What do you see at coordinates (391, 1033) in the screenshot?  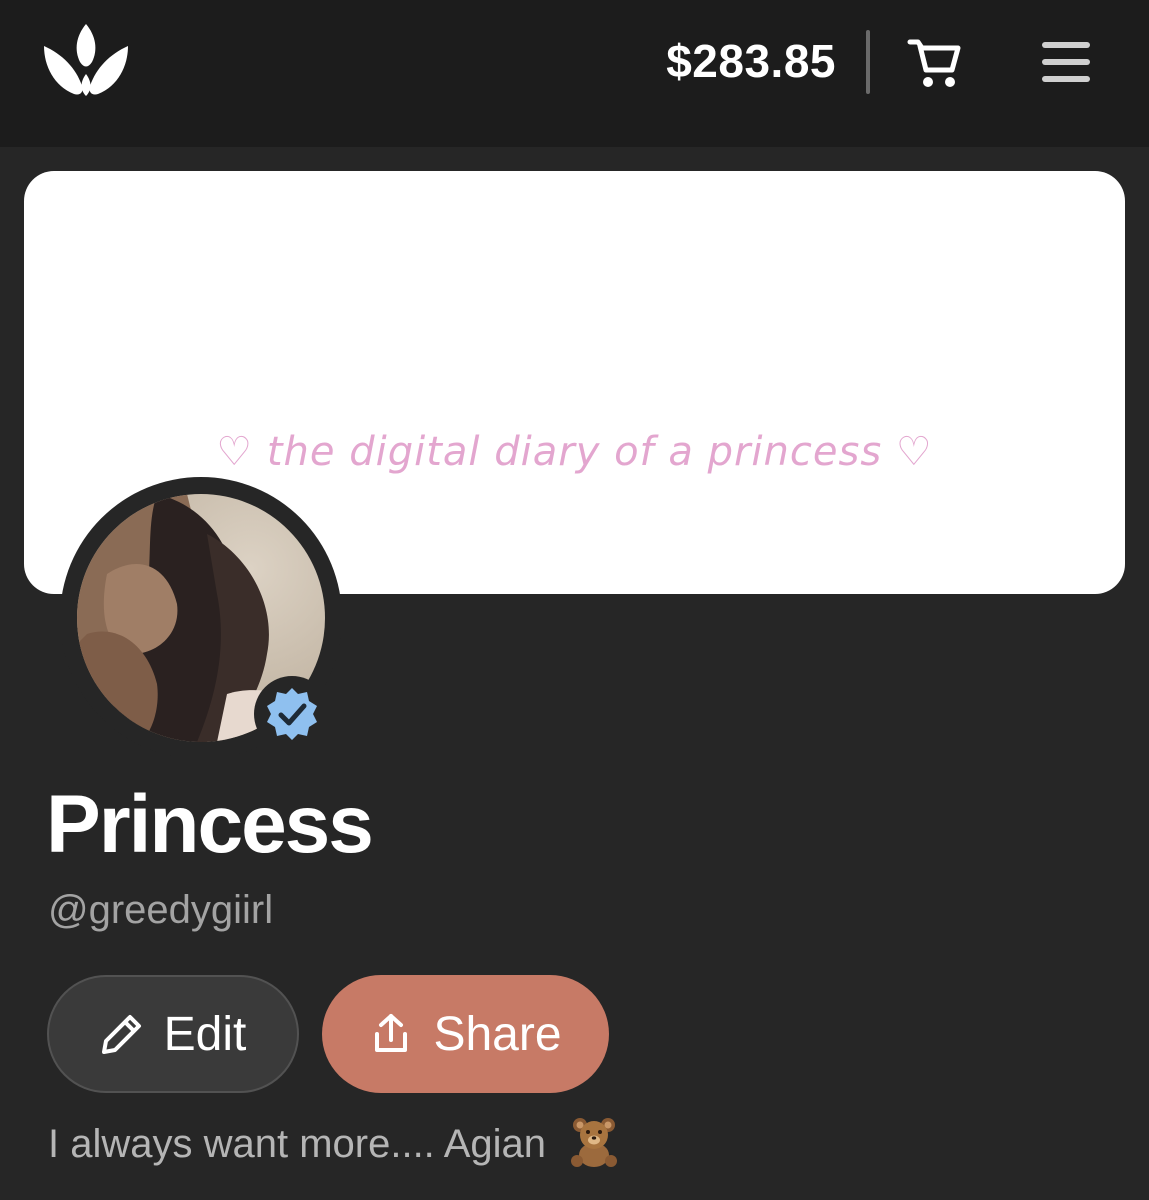 I see `share-upload-icon` at bounding box center [391, 1033].